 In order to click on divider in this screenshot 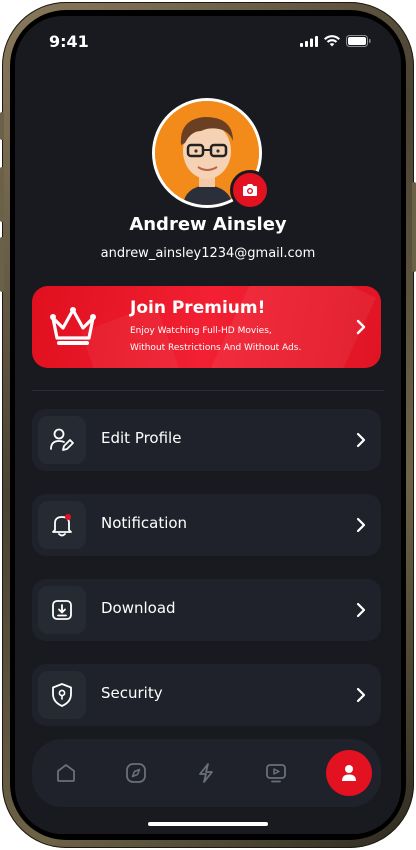, I will do `click(208, 390)`.